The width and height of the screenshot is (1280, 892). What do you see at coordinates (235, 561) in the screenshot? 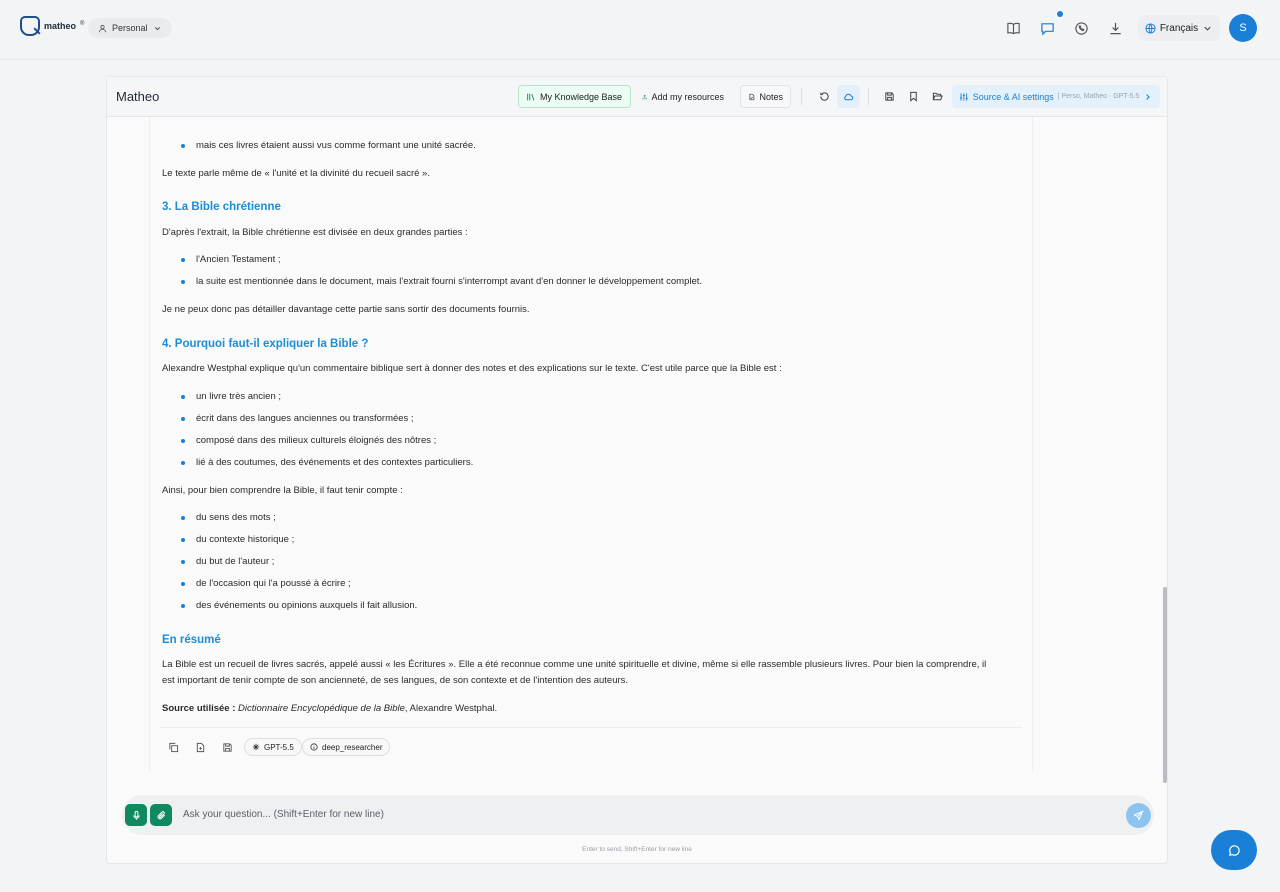
I see `list-item: du but de l'auteur ;` at bounding box center [235, 561].